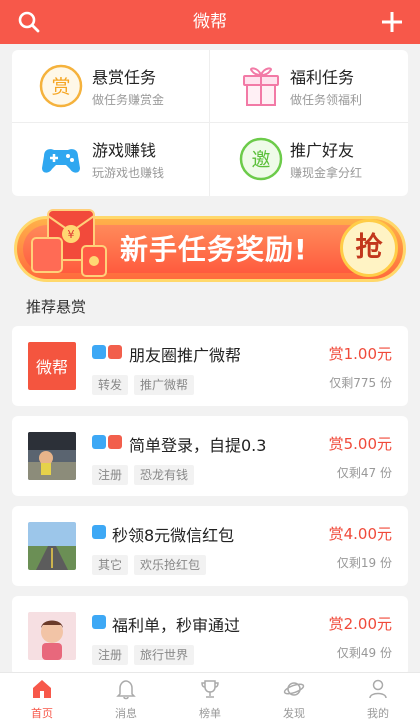  I want to click on category-title: 悬赏任务, so click(124, 77).